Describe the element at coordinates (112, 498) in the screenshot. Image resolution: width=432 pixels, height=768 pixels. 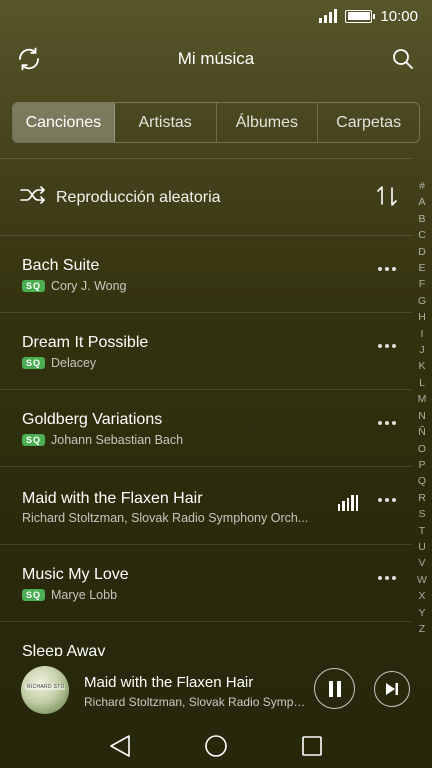
I see `song-title: Maid with the Flaxen Hair` at that location.